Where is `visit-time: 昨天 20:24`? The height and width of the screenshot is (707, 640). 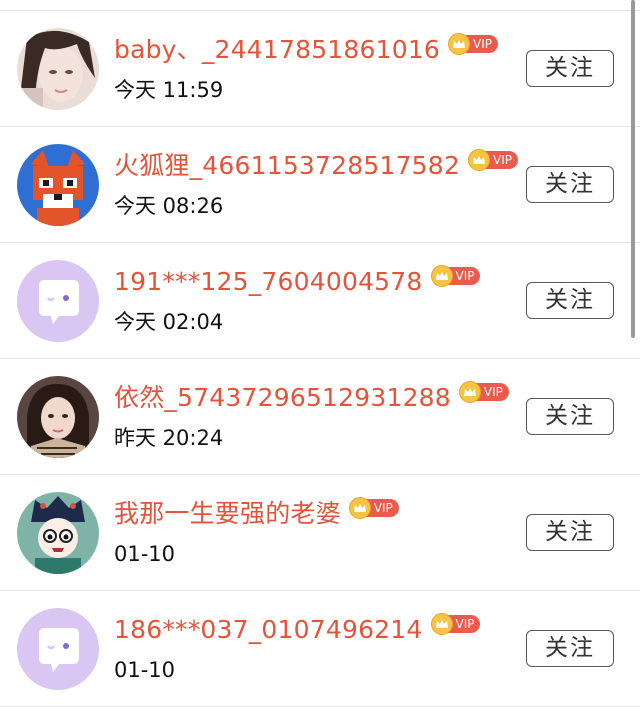 visit-time: 昨天 20:24 is located at coordinates (169, 438).